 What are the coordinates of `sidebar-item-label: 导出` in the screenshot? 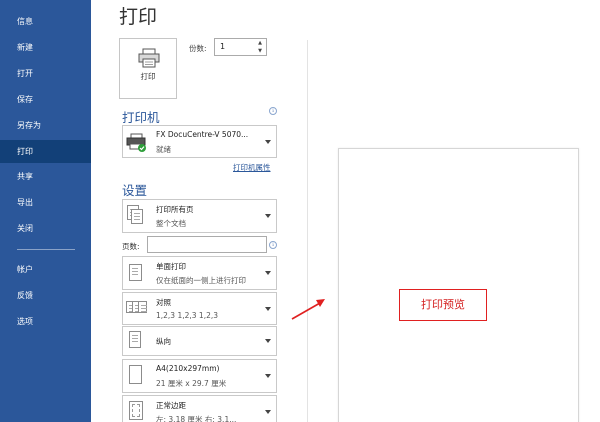 It's located at (25, 202).